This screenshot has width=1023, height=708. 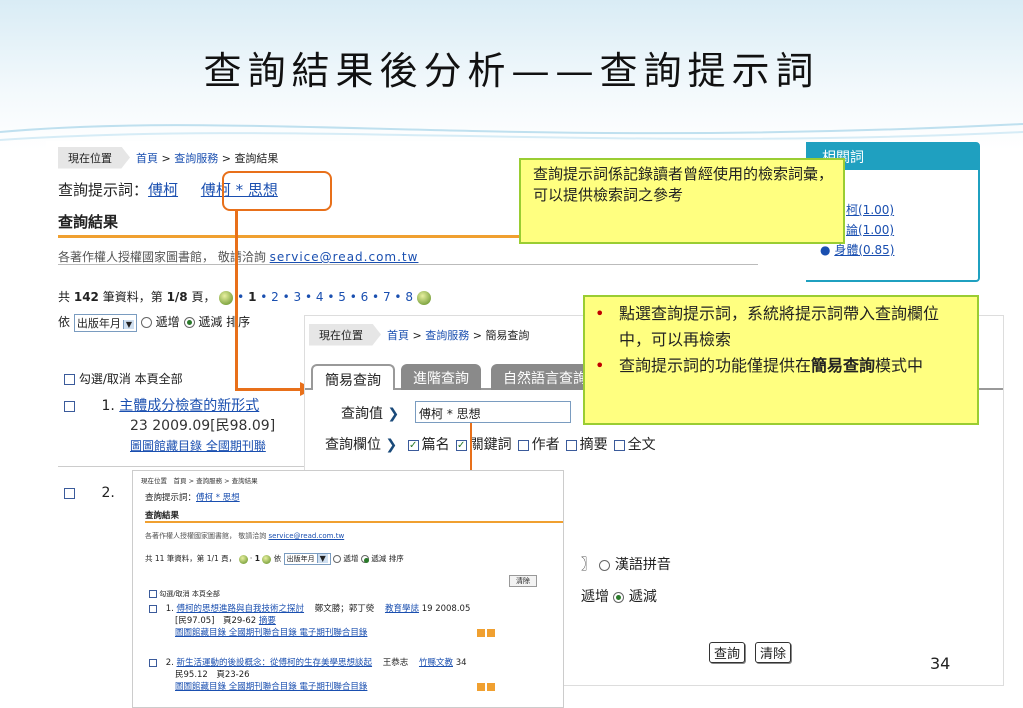 What do you see at coordinates (218, 498) in the screenshot?
I see `small-hint-term: 傅柯 * 思想` at bounding box center [218, 498].